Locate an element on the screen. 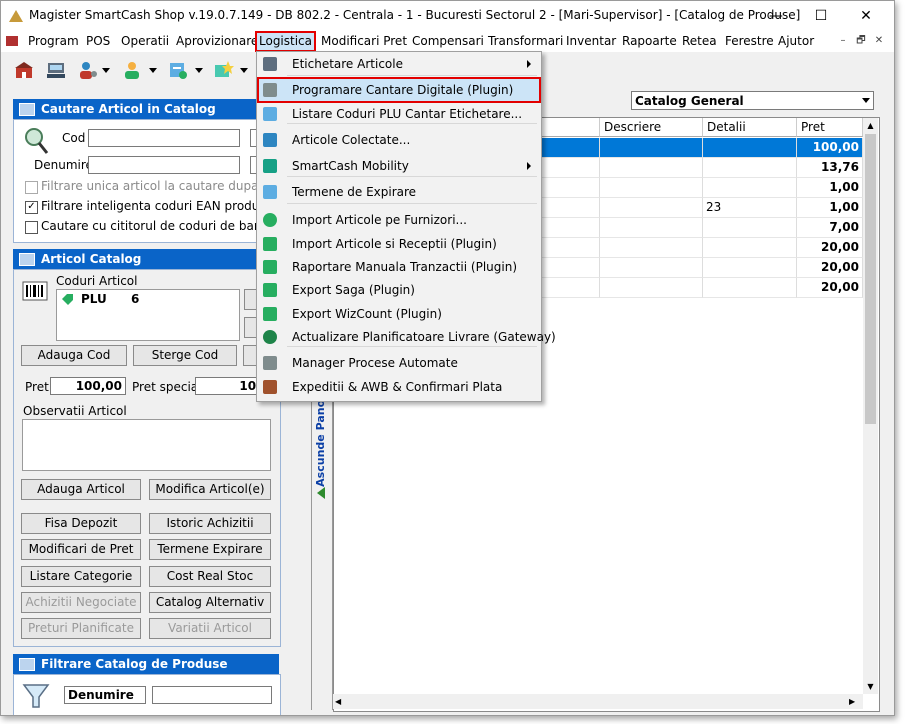 The height and width of the screenshot is (724, 905). stock-sheet-button: Fisa Depozit is located at coordinates (81, 523).